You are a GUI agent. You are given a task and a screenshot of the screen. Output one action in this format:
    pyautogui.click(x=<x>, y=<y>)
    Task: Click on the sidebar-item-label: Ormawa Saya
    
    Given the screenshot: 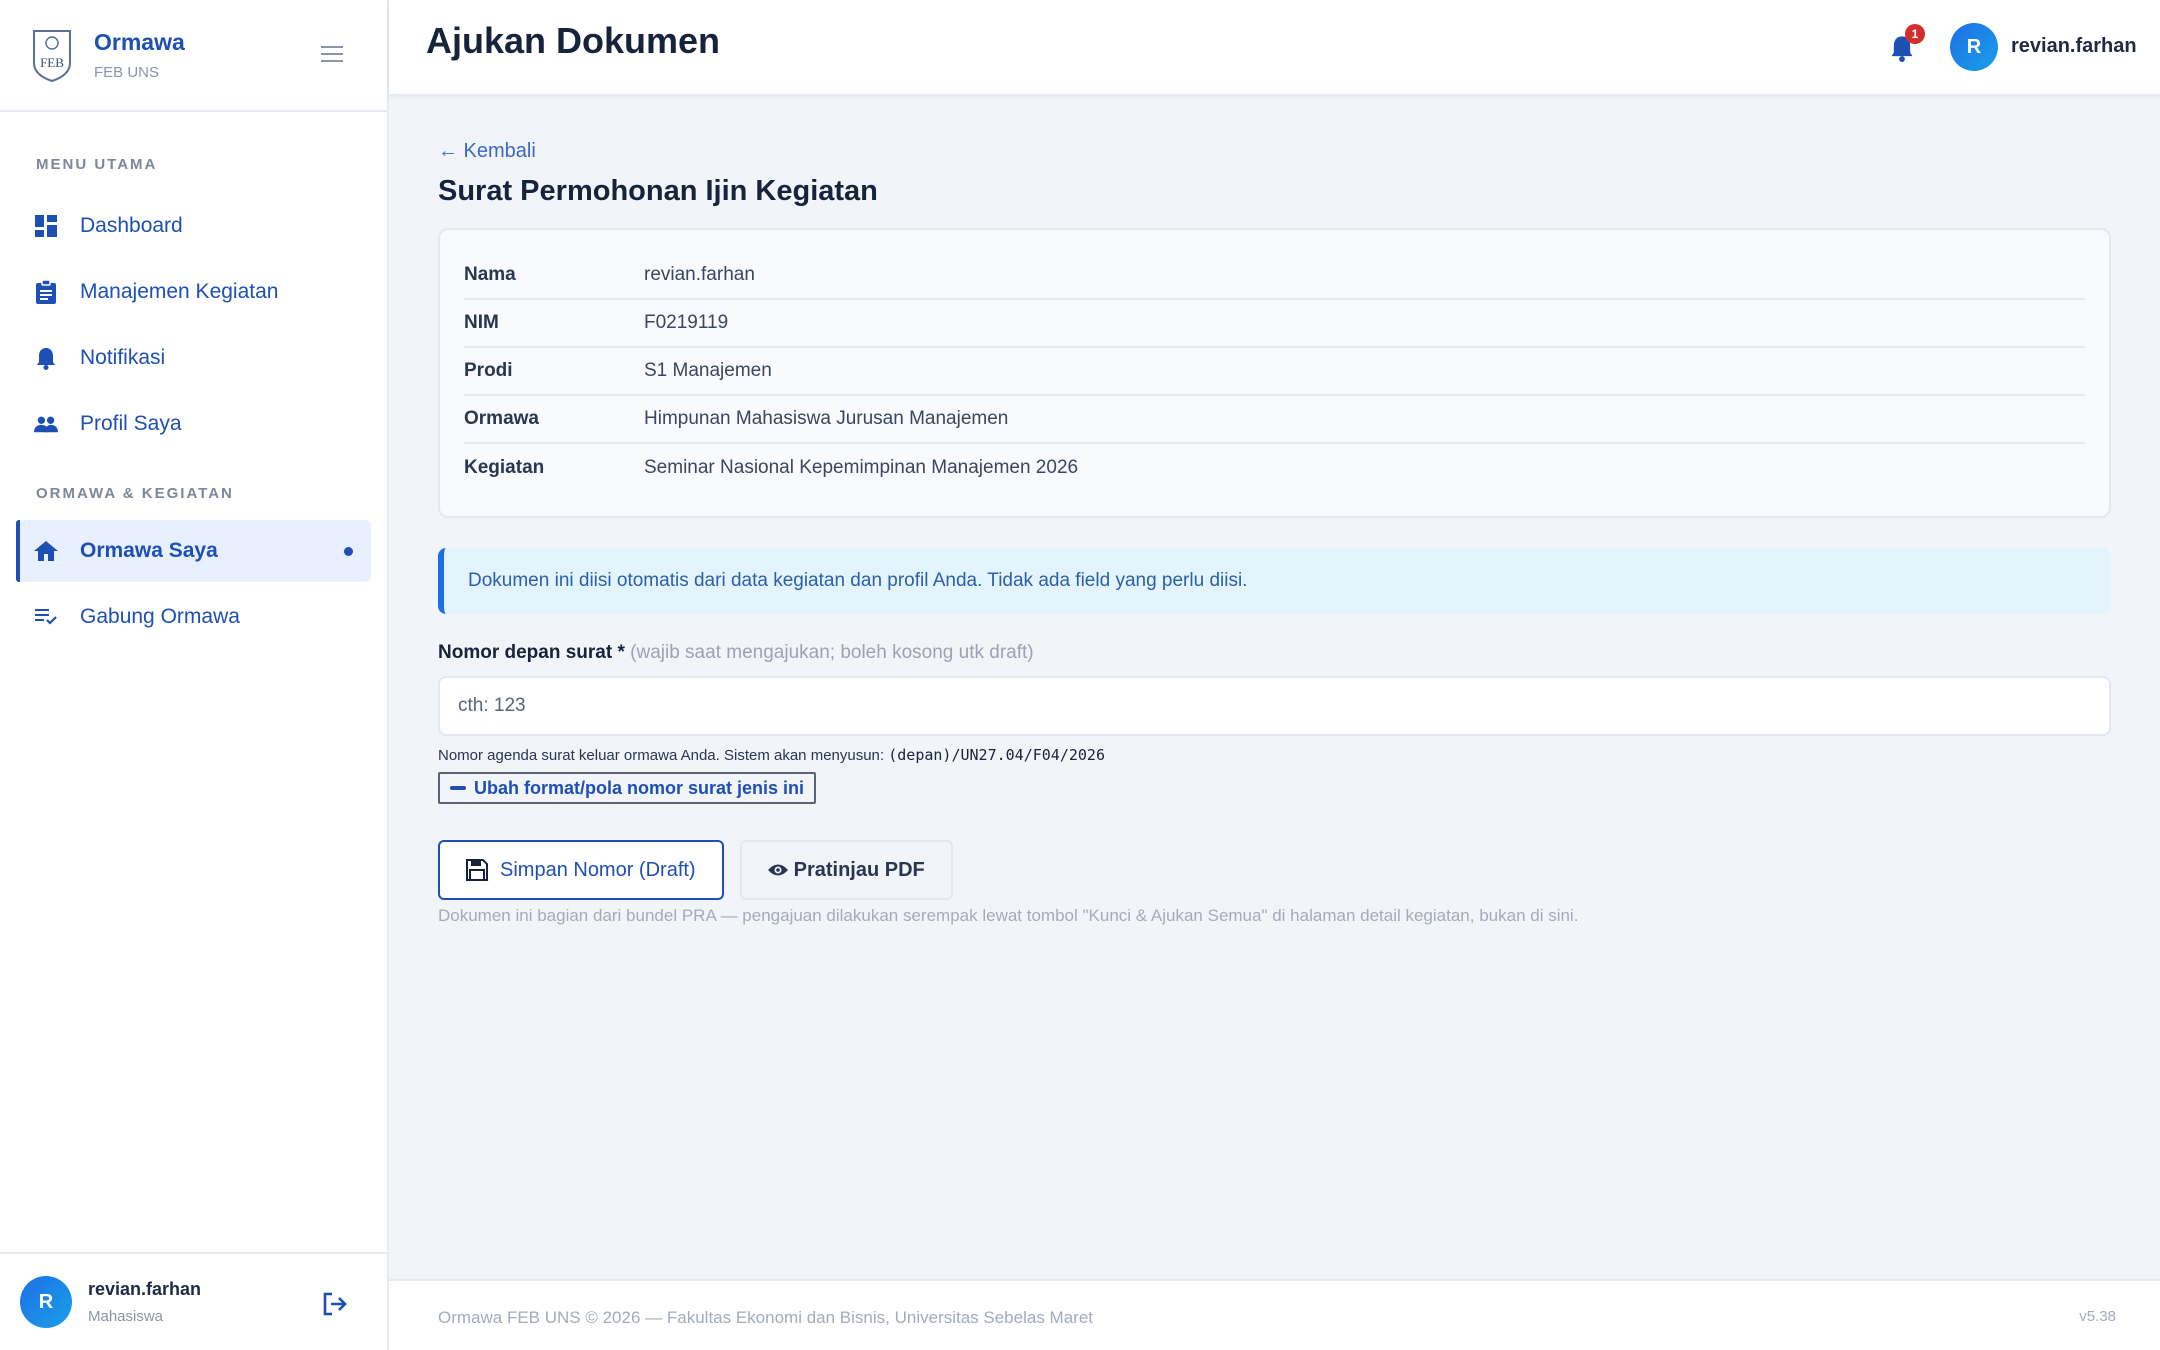 What is the action you would take?
    pyautogui.click(x=149, y=550)
    